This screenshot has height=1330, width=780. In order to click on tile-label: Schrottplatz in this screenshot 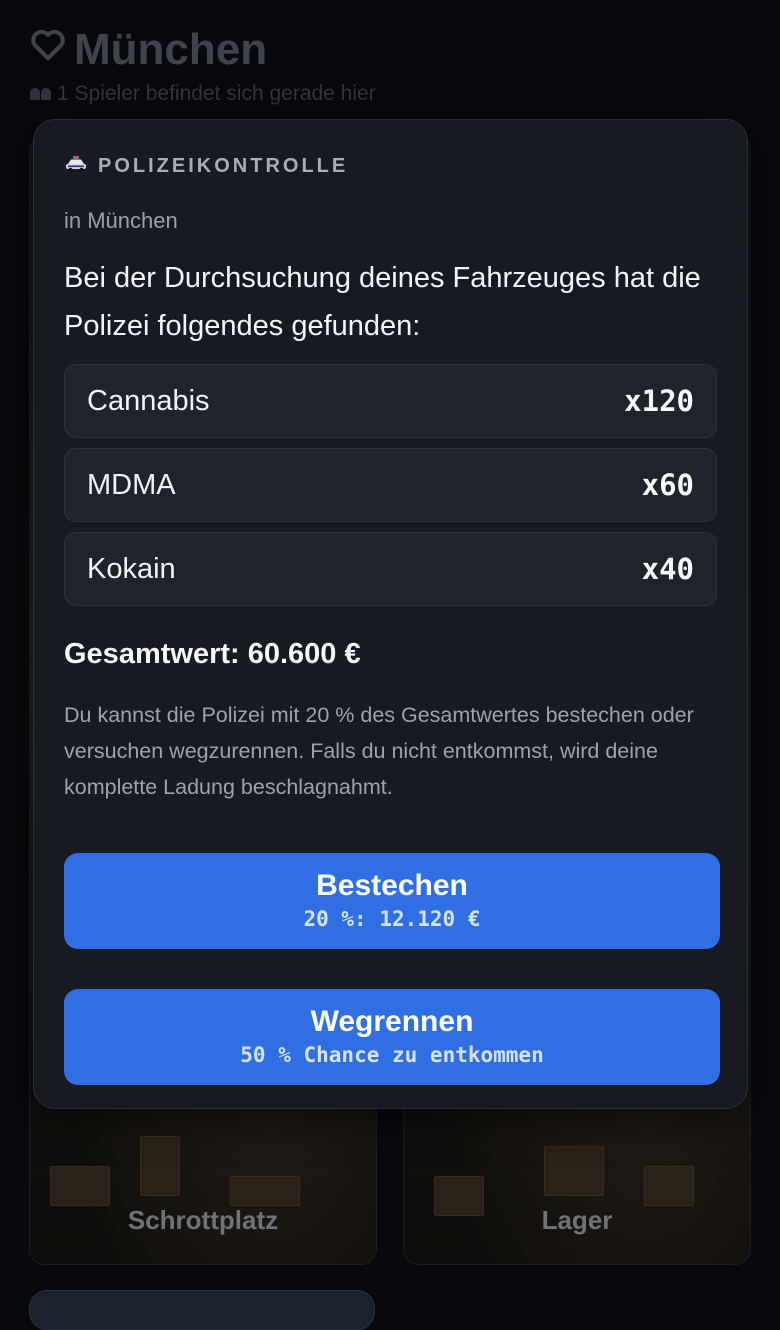, I will do `click(203, 1220)`.